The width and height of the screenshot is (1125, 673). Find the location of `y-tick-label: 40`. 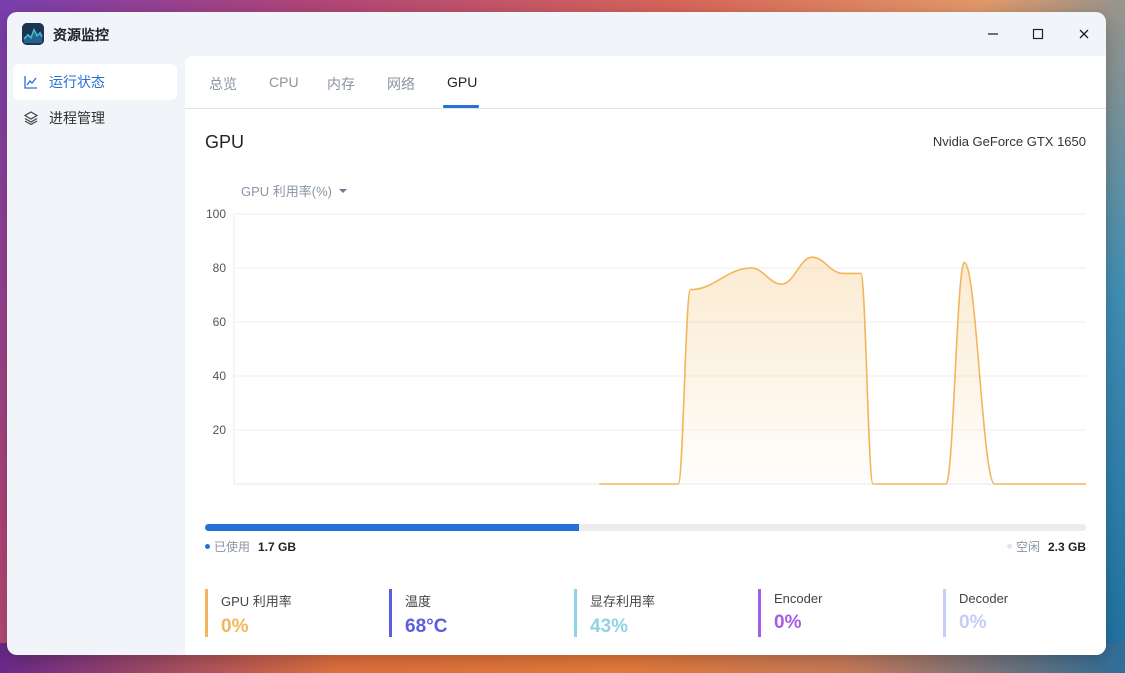

y-tick-label: 40 is located at coordinates (220, 376).